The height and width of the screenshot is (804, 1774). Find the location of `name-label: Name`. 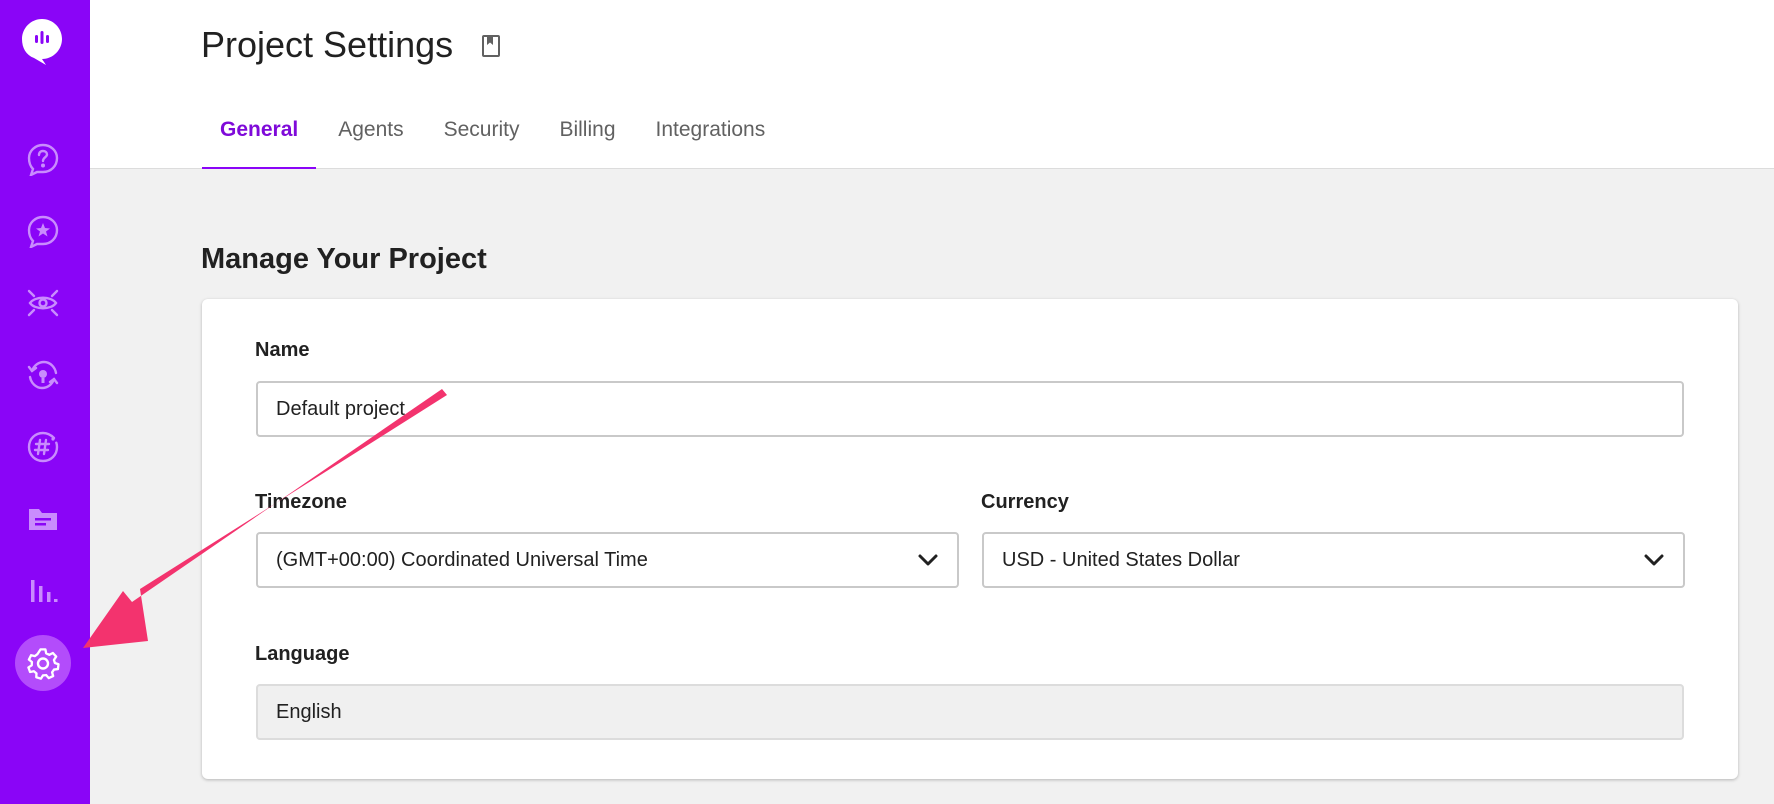

name-label: Name is located at coordinates (282, 350).